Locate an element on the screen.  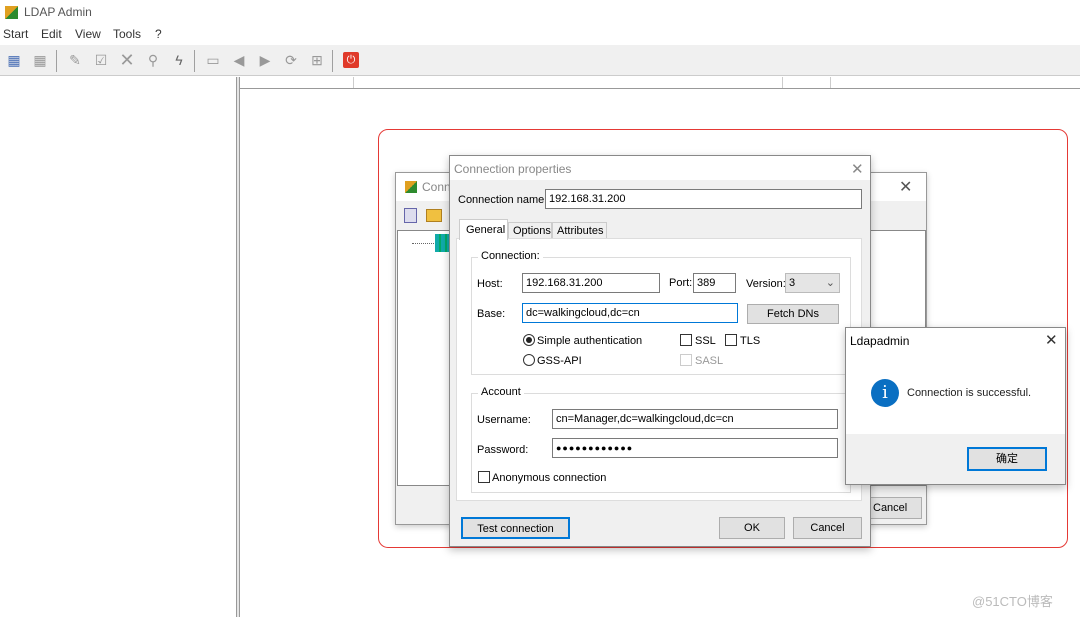
refresh-icon: ⟳ is located at coordinates (291, 60).